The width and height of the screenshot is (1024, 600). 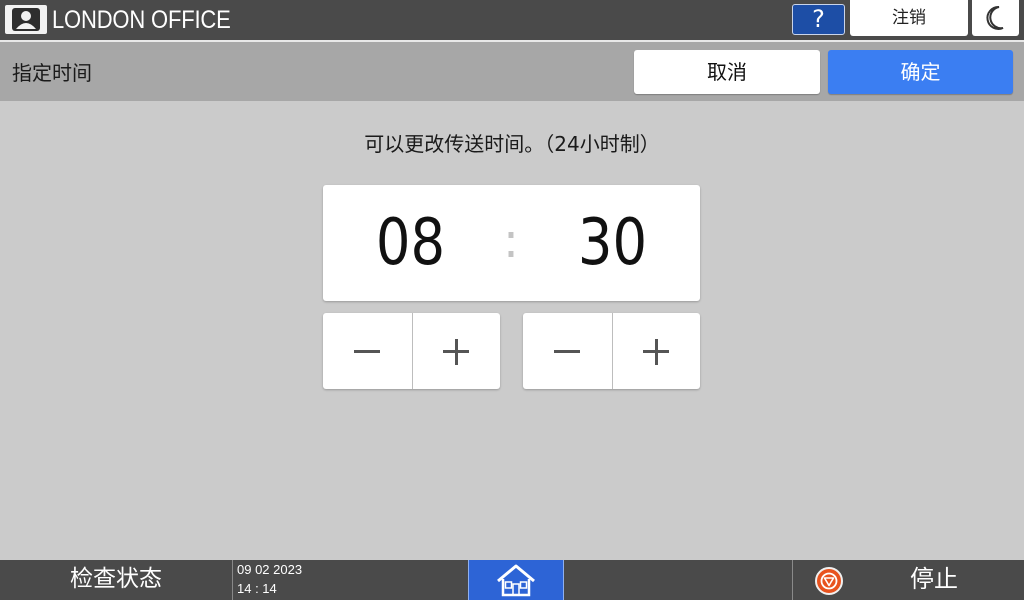 I want to click on minutes-decrement-button, so click(x=567, y=351).